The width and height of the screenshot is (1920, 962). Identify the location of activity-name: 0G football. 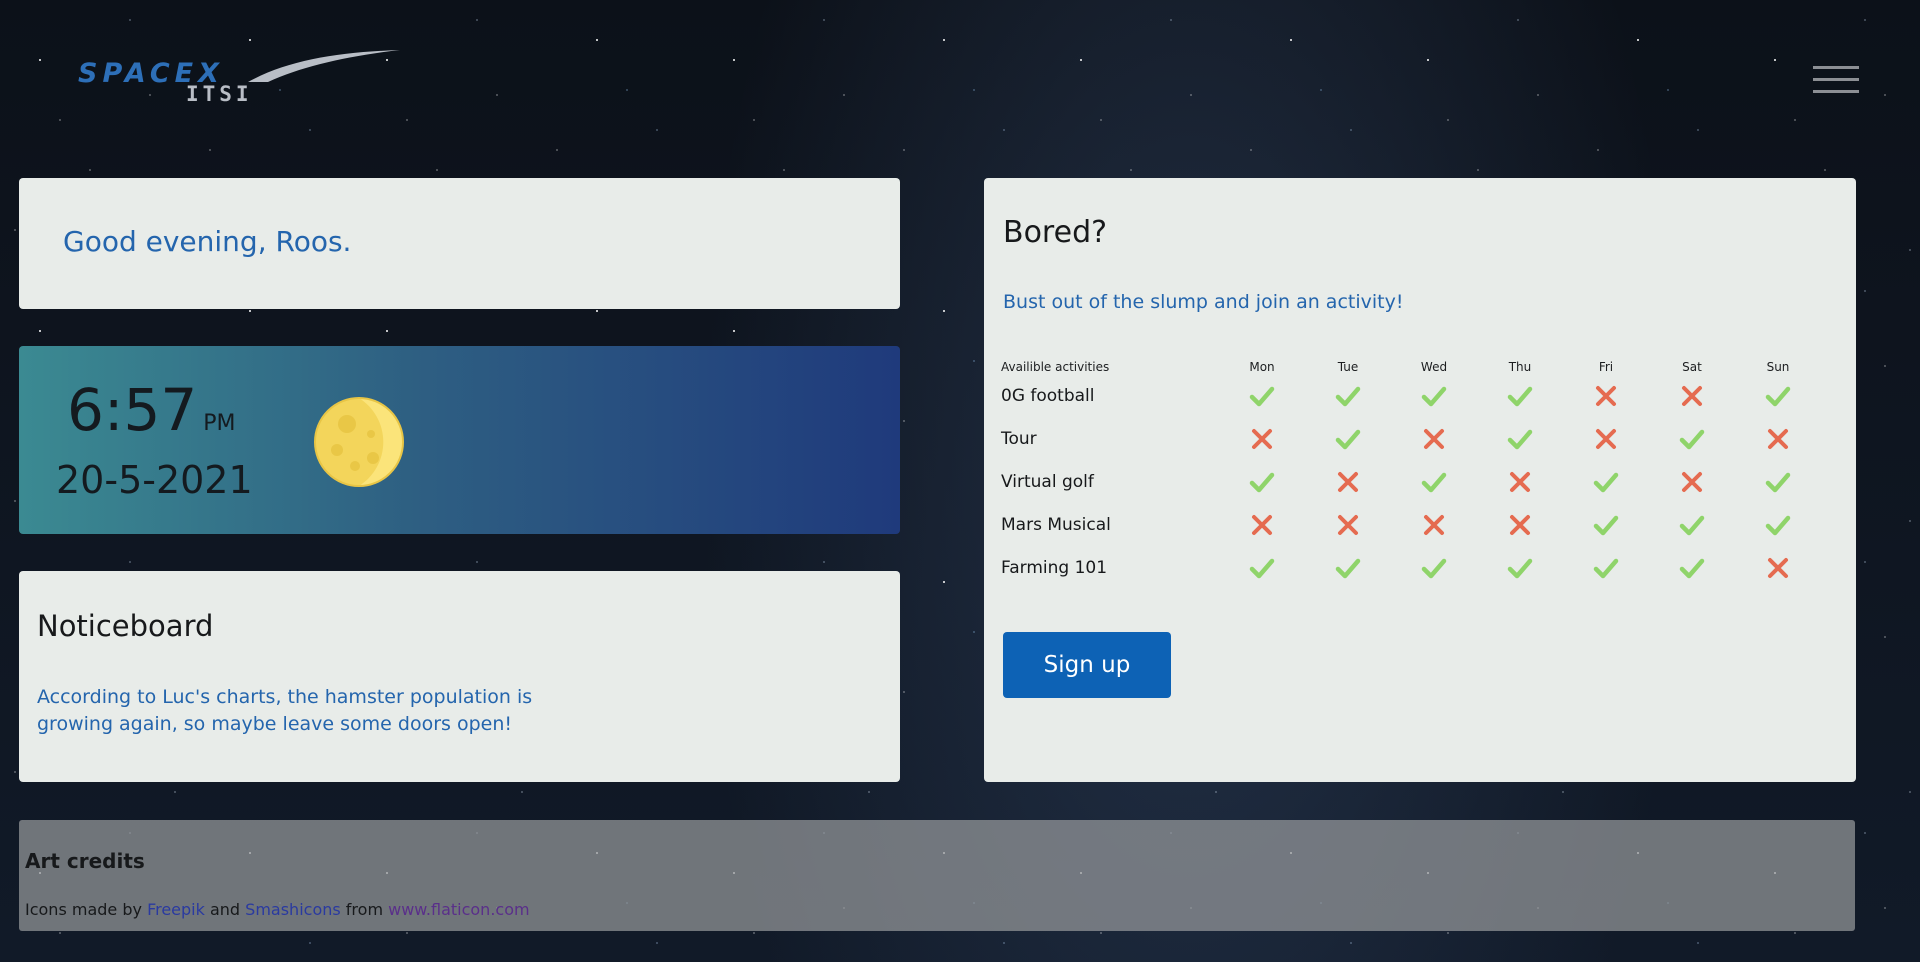
(1048, 395).